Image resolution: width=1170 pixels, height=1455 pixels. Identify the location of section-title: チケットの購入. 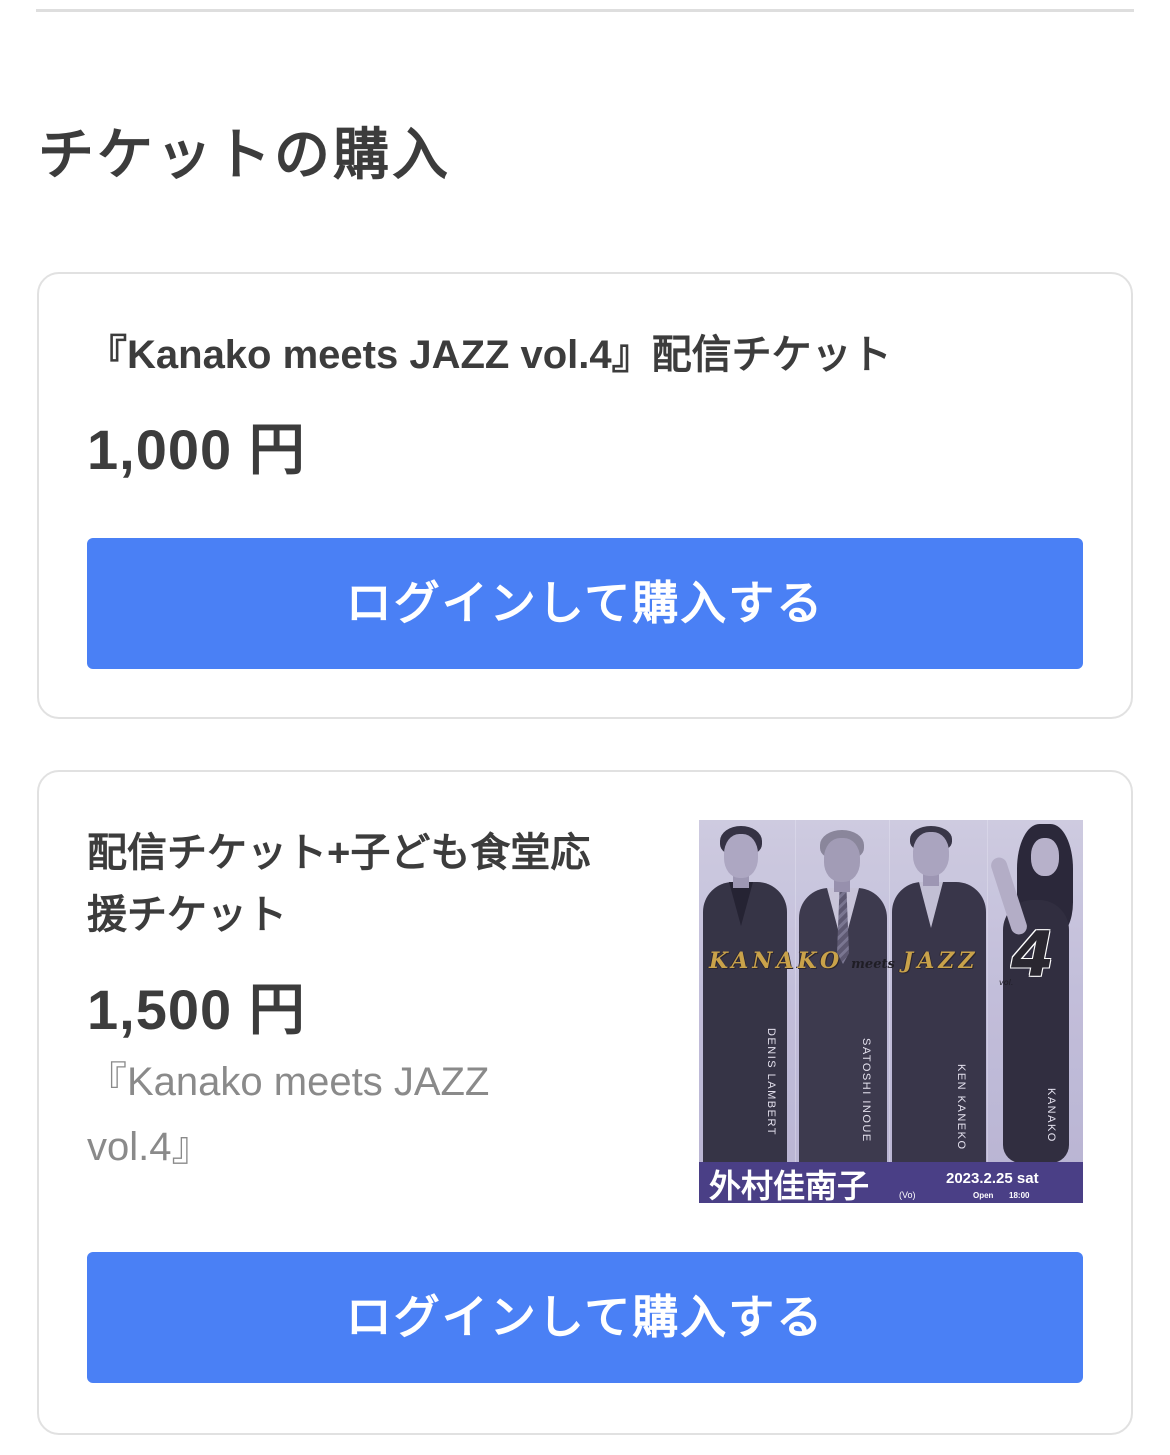
(244, 154).